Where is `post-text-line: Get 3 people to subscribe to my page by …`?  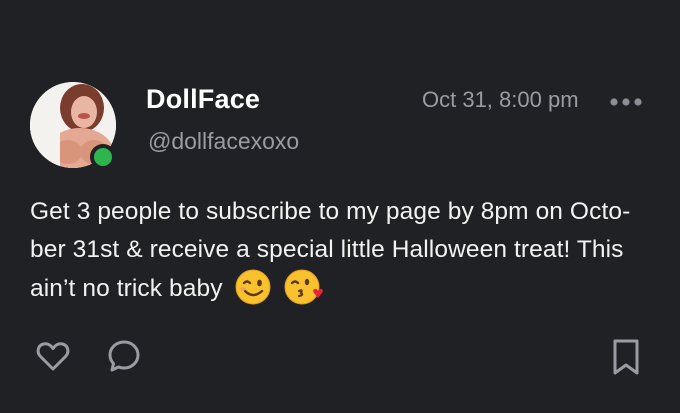
post-text-line: Get 3 people to subscribe to my page by … is located at coordinates (330, 211).